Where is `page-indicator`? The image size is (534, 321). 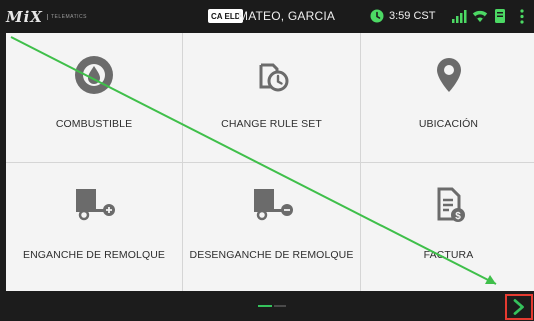 page-indicator is located at coordinates (280, 306).